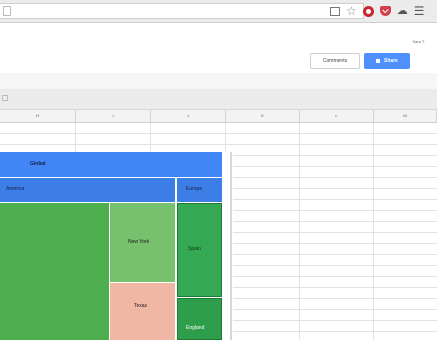 The image size is (437, 340). Describe the element at coordinates (142, 311) in the screenshot. I see `treemap-node-texas: Texas` at that location.